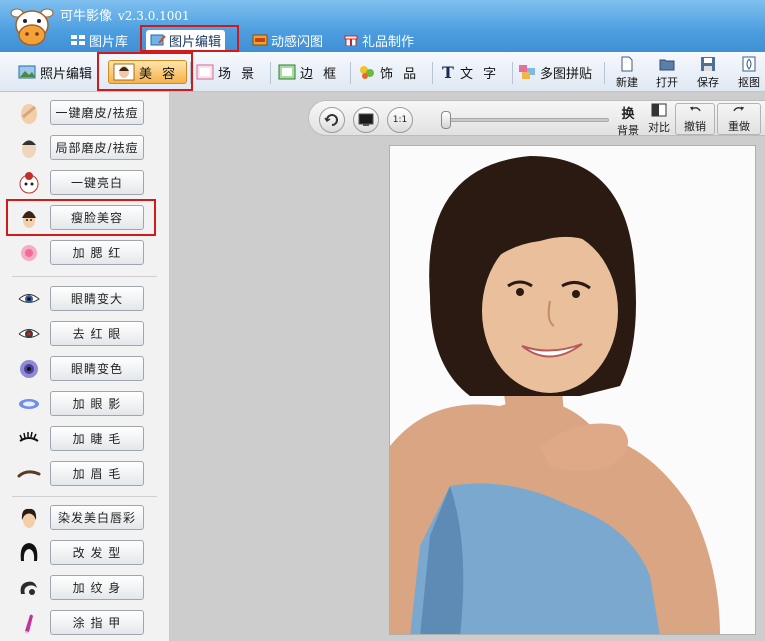  I want to click on hair-dye-lip-button: 染发美白唇彩, so click(97, 517).